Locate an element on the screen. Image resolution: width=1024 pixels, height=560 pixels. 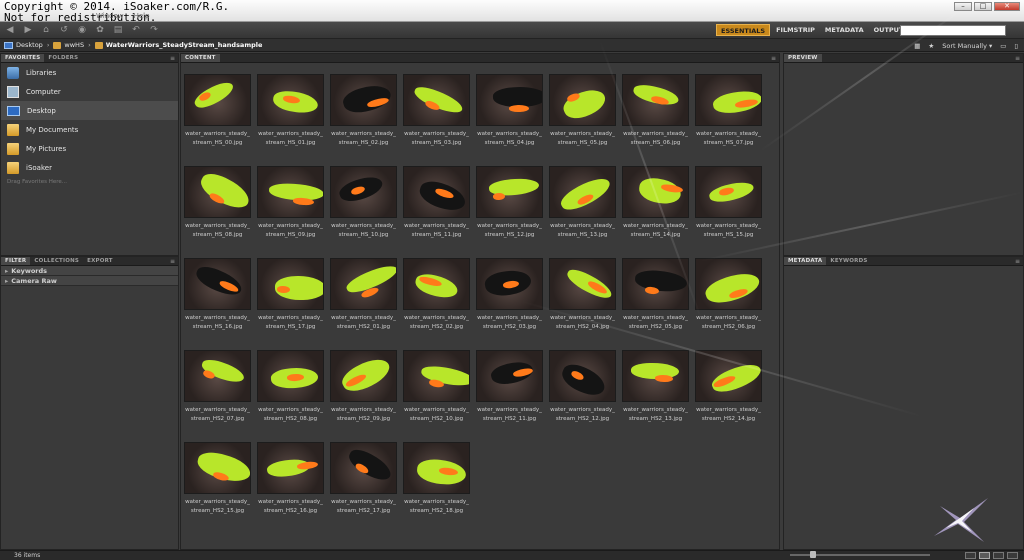
thumbnail-cell: water_warriors_steady_ stream_HS2_02.jpg is located at coordinates (436, 294).